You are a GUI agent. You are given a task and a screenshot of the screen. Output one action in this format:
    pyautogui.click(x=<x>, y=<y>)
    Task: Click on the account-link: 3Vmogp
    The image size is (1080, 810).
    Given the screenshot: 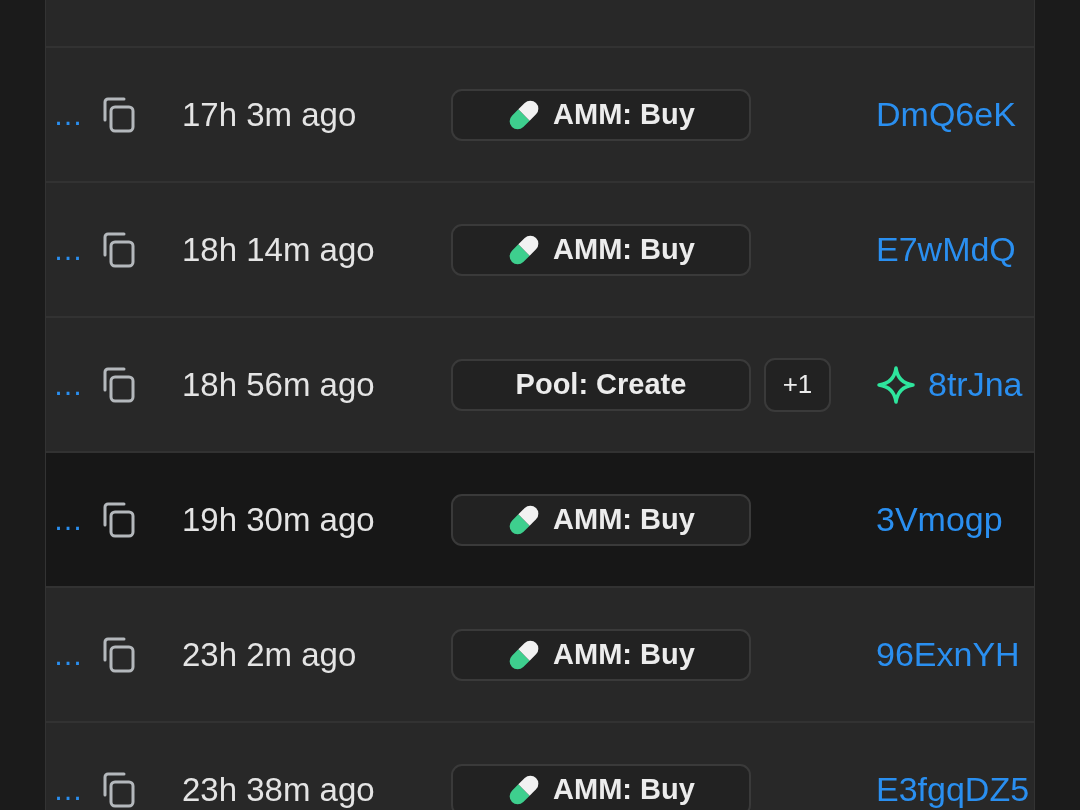 What is the action you would take?
    pyautogui.click(x=939, y=519)
    